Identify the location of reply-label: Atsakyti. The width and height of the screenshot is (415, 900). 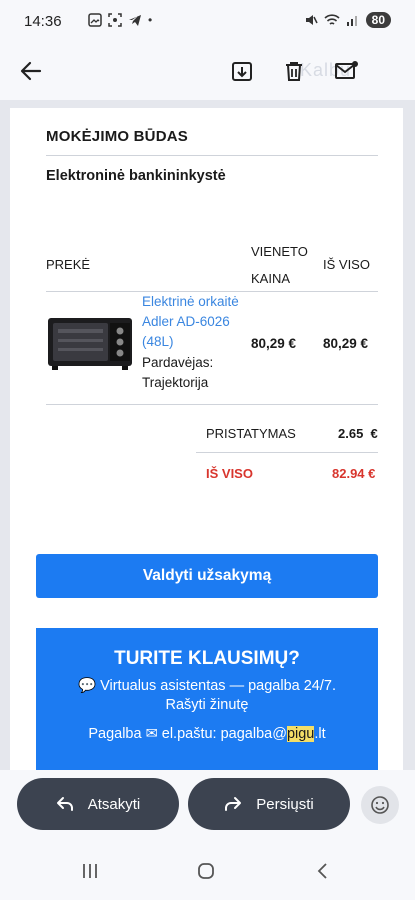
(114, 804).